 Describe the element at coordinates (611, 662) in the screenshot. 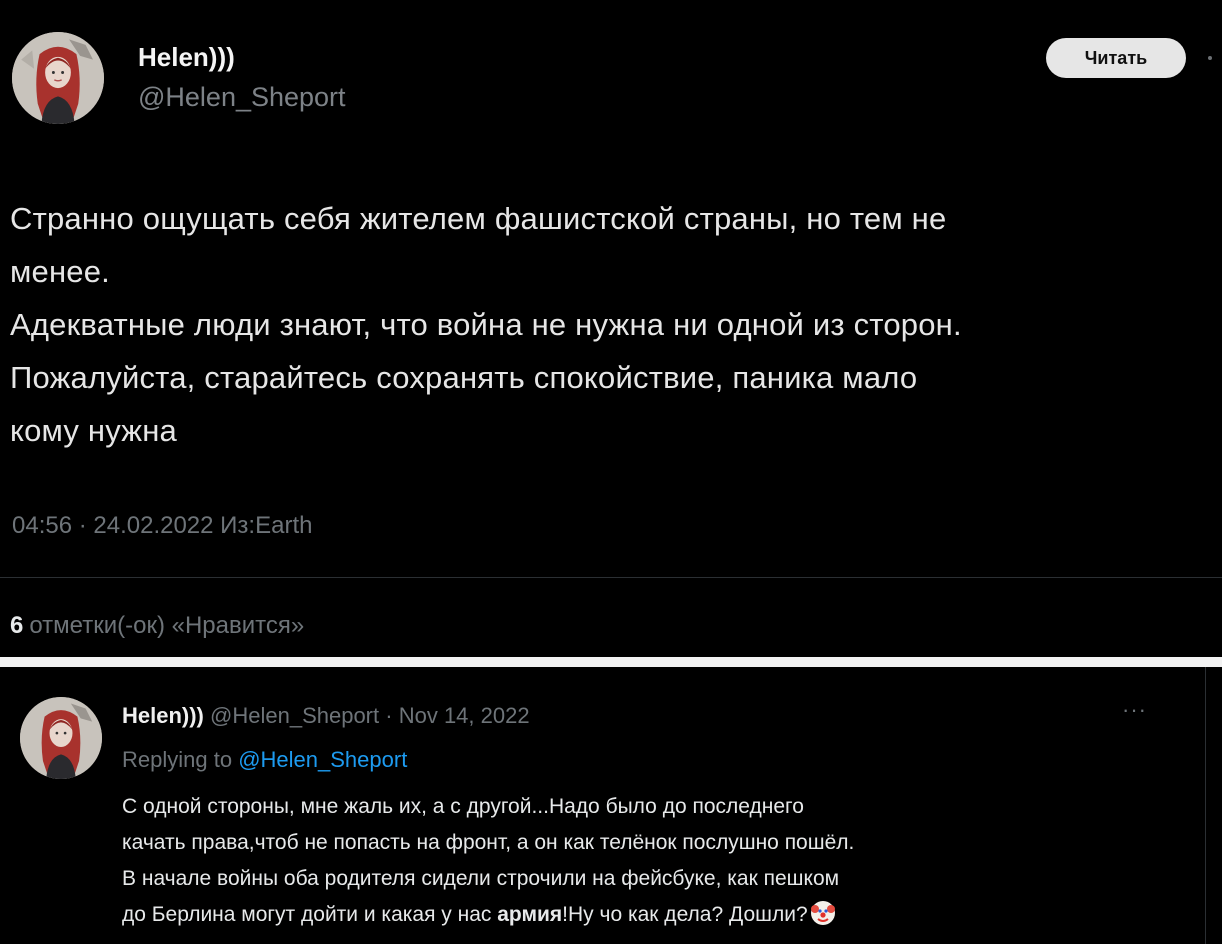

I see `screenshot-separator` at that location.